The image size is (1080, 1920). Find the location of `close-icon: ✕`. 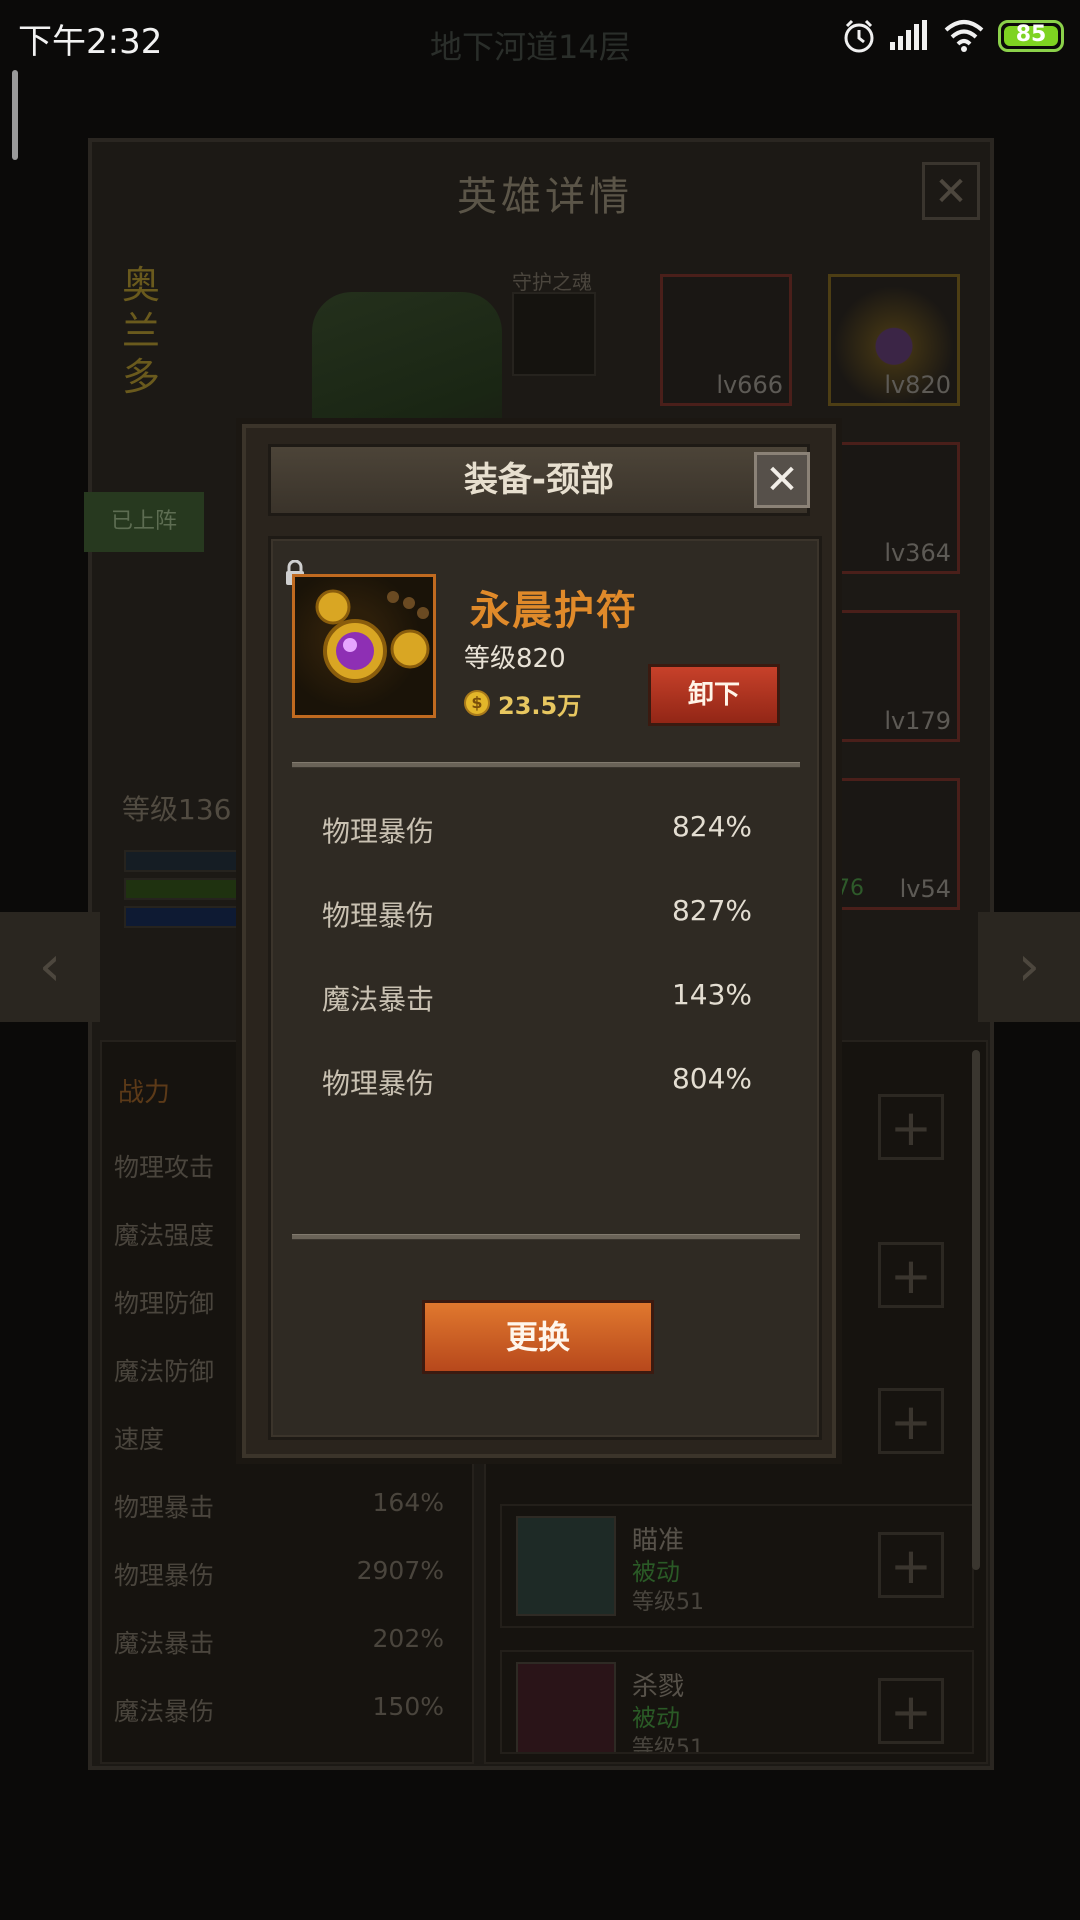

close-icon: ✕ is located at coordinates (782, 480).